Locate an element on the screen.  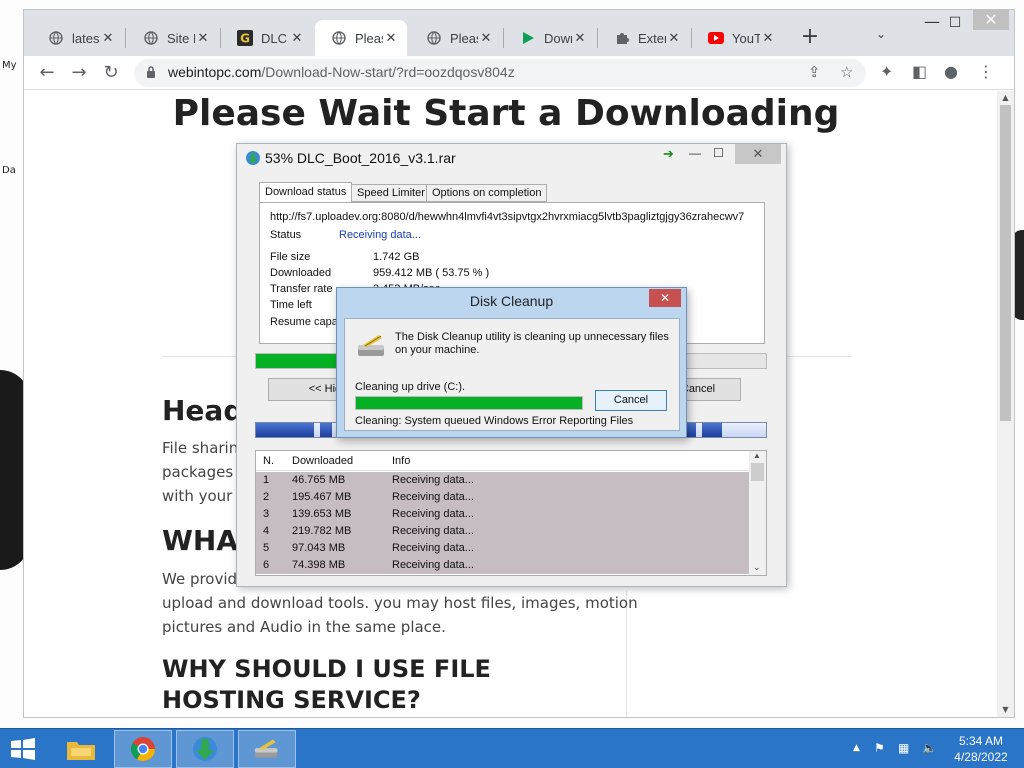
page-scrollbar: ▲ ▼ is located at coordinates (1005, 404).